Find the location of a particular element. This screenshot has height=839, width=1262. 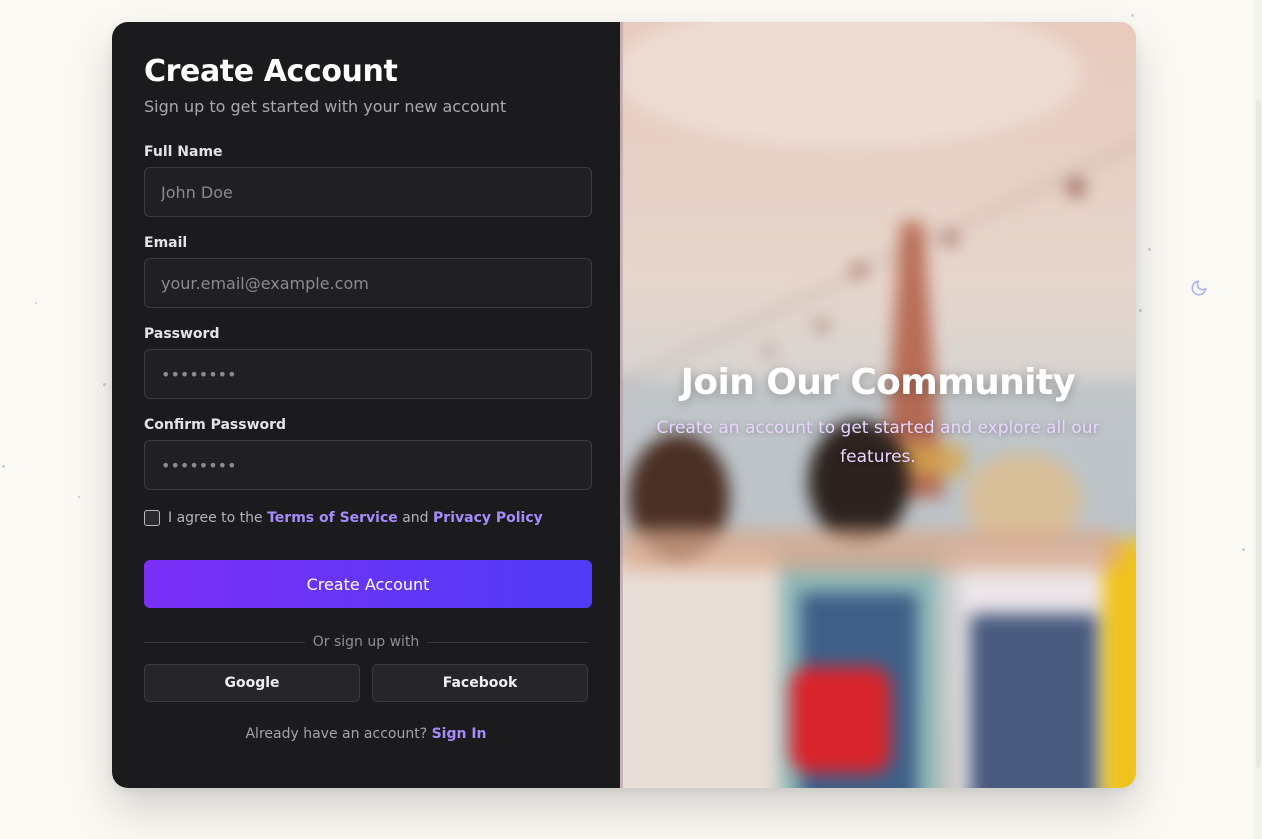

terms-of-service-link: Terms of Service is located at coordinates (332, 518).